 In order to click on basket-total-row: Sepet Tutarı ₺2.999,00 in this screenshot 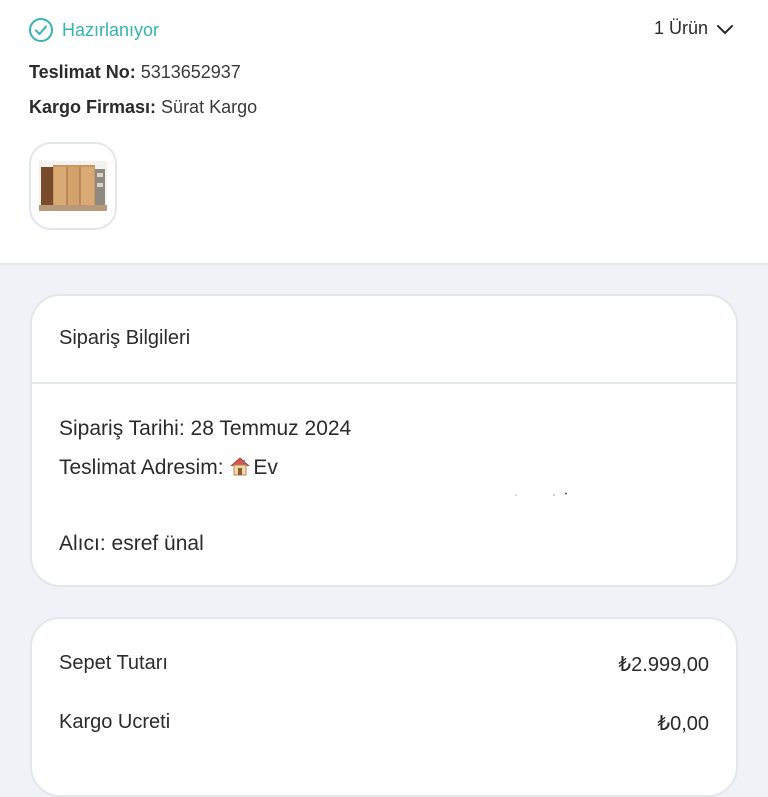, I will do `click(384, 664)`.